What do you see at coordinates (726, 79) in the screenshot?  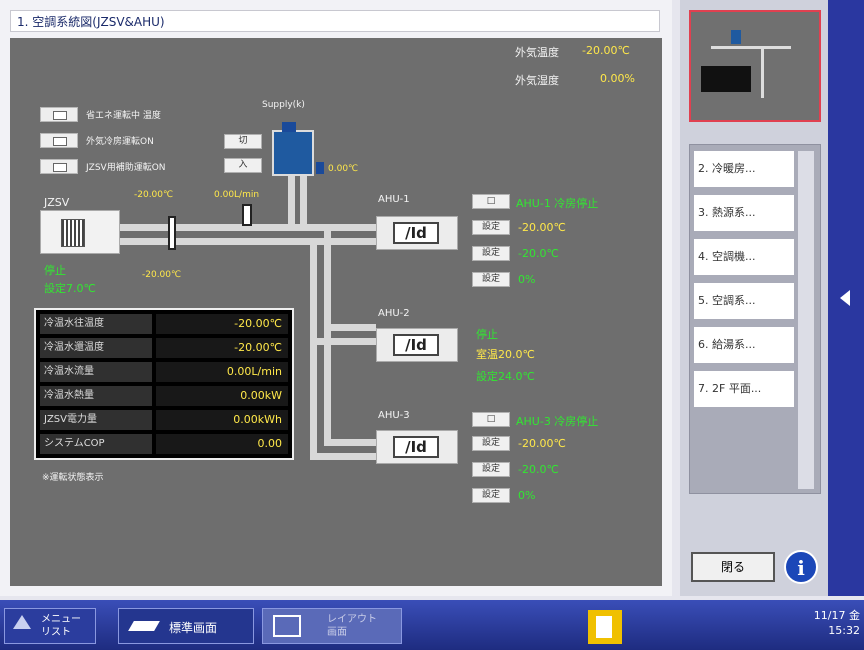 I see `thumbnail-table` at bounding box center [726, 79].